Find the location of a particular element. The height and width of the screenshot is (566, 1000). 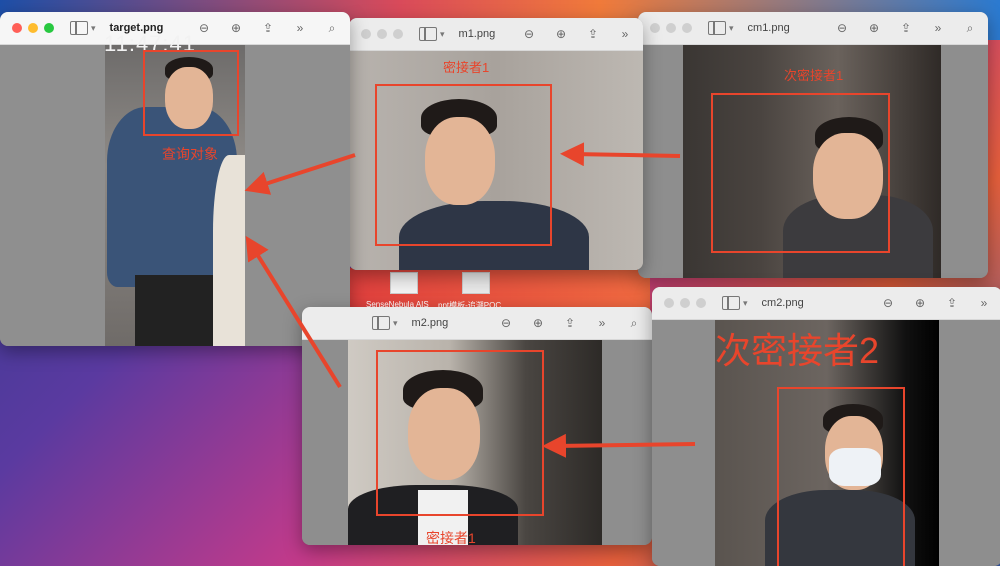

arrow-m2-to-target is located at coordinates (293, 312).